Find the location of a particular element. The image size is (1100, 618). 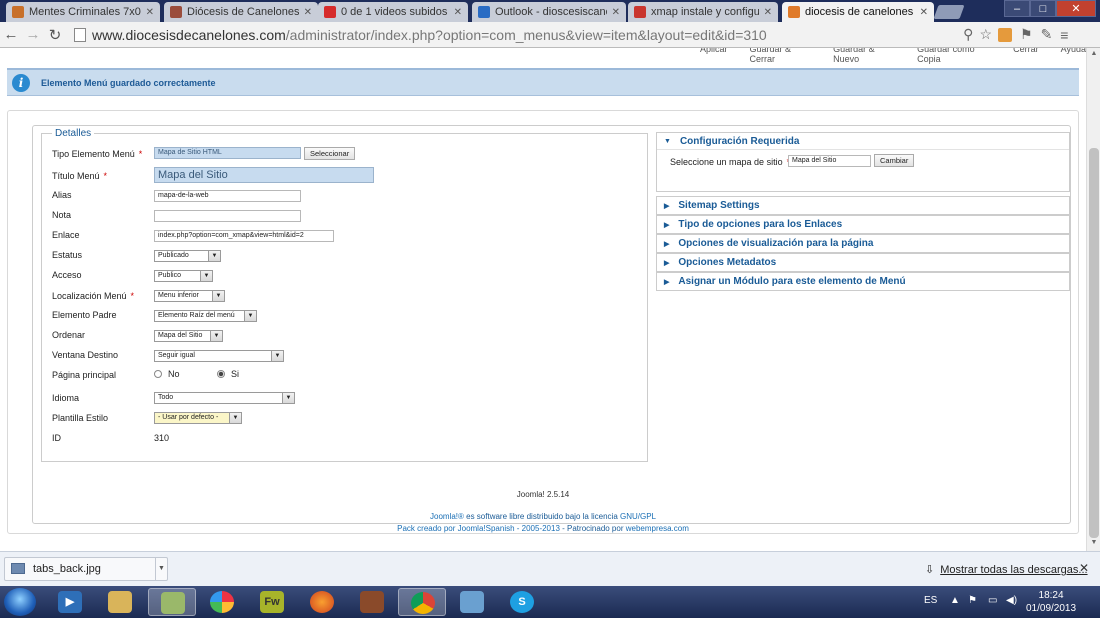

start-button is located at coordinates (20, 602).